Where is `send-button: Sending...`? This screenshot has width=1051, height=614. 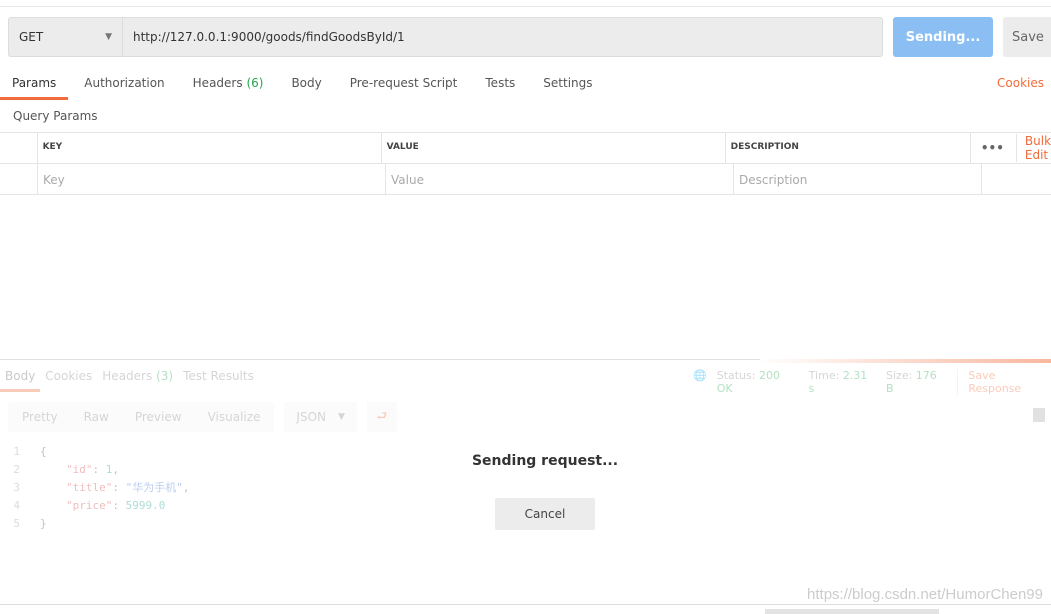
send-button: Sending... is located at coordinates (943, 37).